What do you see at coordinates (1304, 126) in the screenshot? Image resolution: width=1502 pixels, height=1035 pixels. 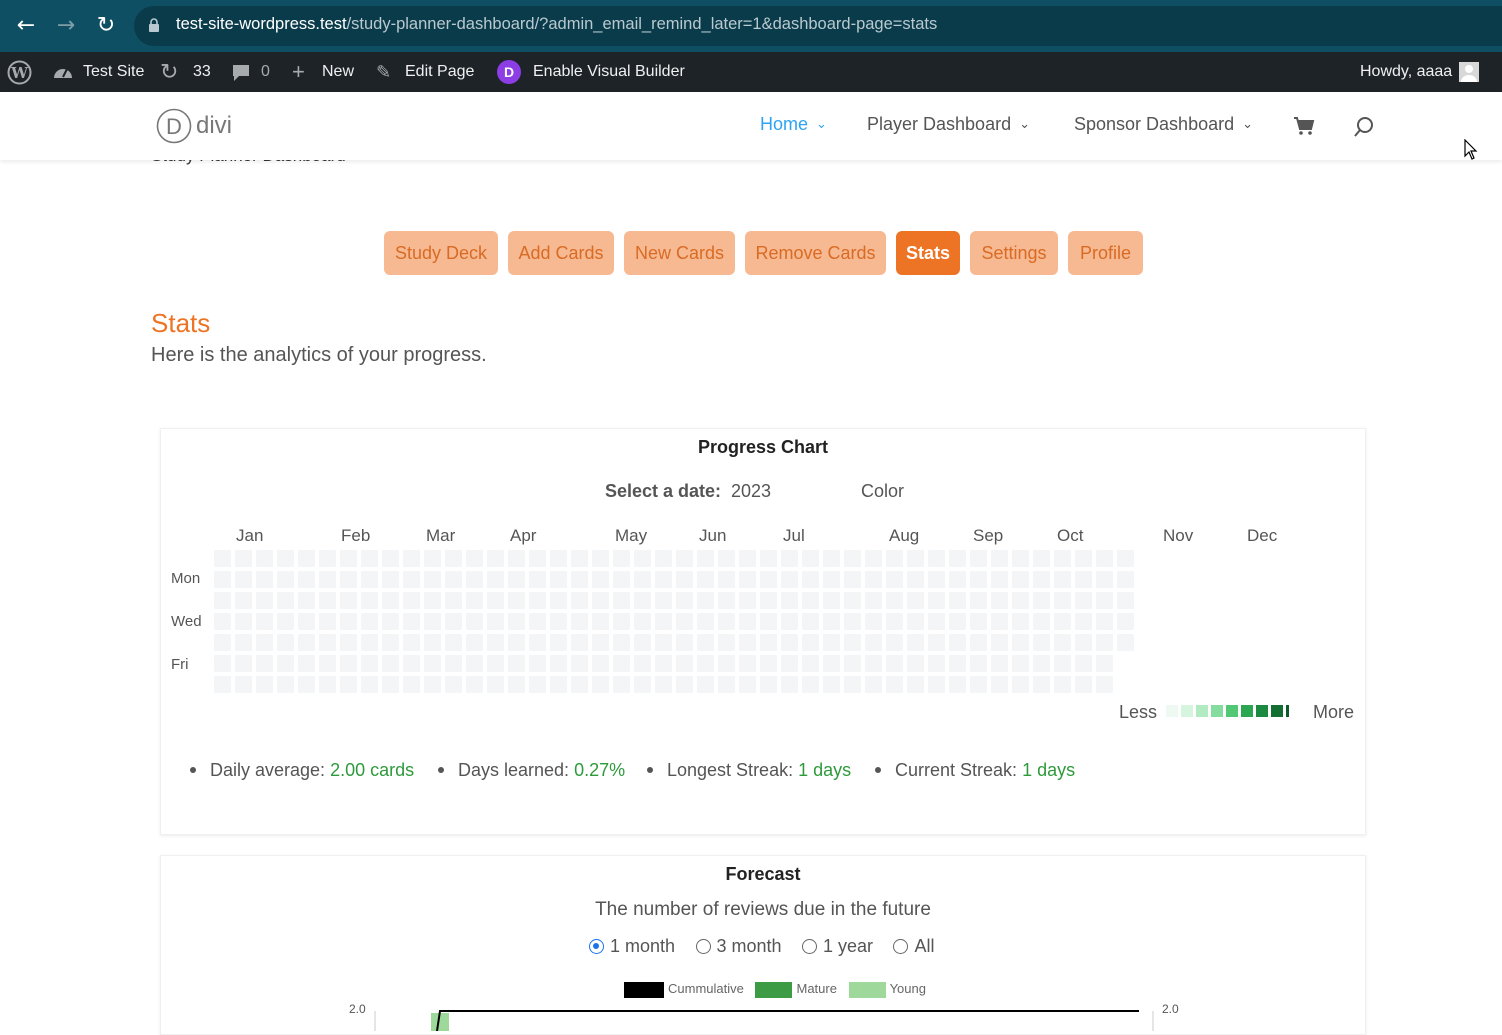 I see `cart-icon` at bounding box center [1304, 126].